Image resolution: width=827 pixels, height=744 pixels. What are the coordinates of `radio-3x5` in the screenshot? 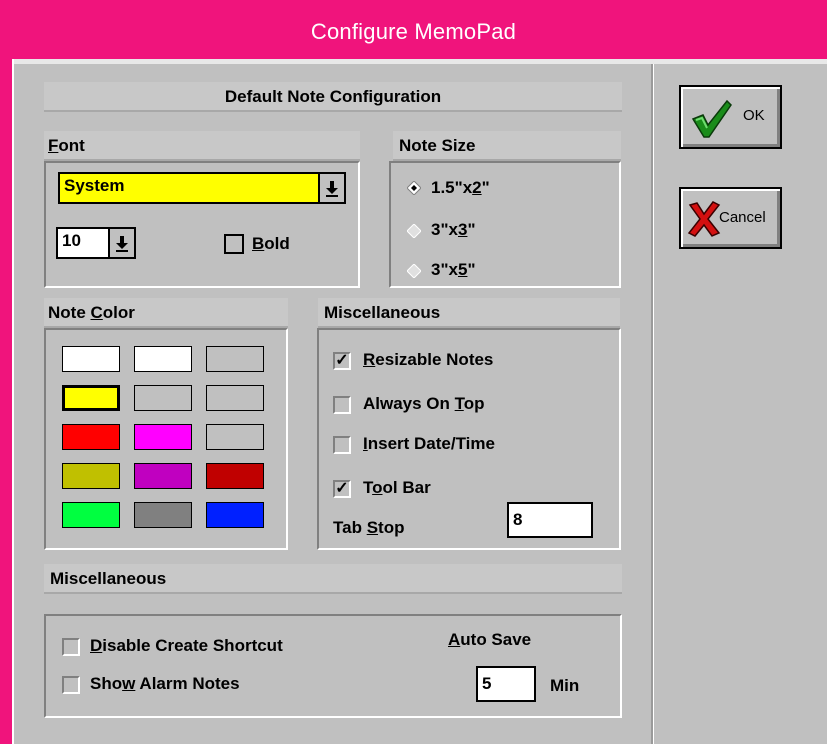 It's located at (414, 271).